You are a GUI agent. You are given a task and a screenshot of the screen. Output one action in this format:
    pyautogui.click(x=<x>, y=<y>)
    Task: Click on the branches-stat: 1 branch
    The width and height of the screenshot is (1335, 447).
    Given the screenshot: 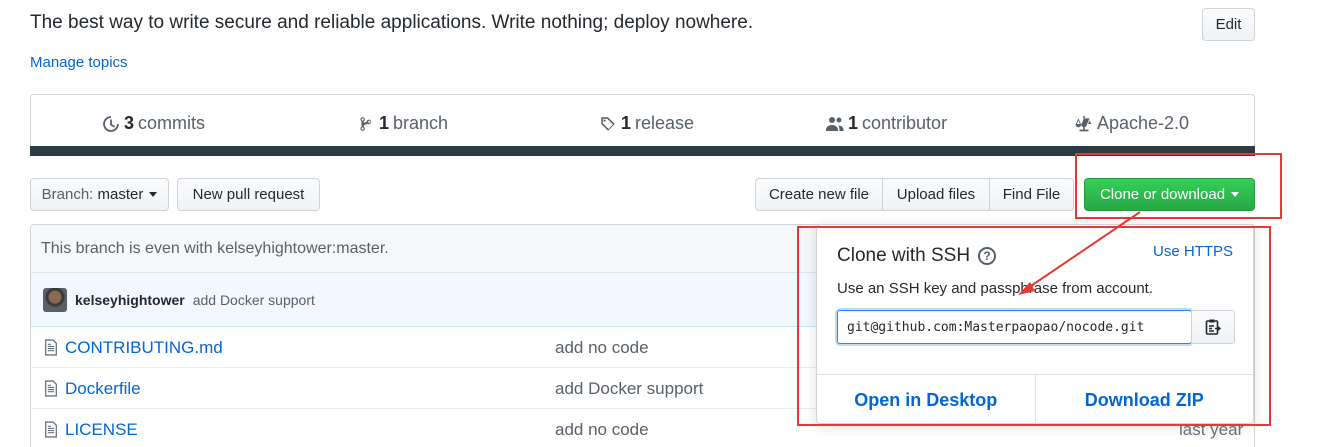 What is the action you would take?
    pyautogui.click(x=402, y=123)
    